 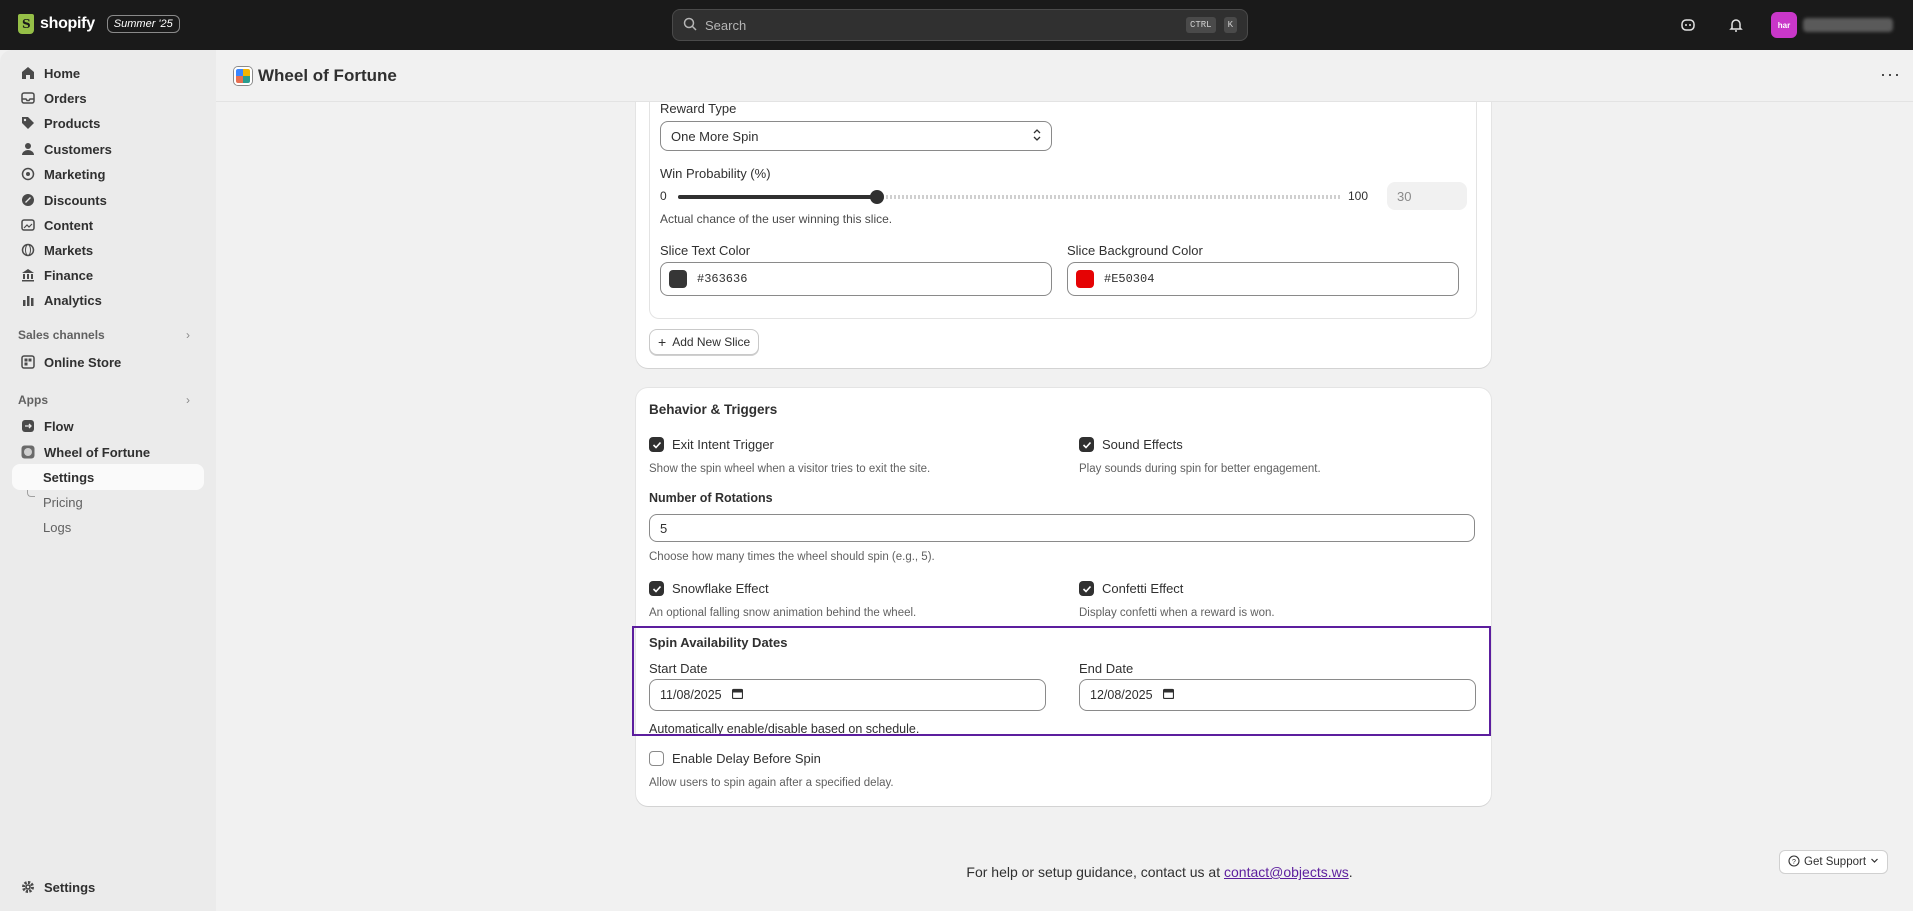 What do you see at coordinates (108, 123) in the screenshot?
I see `sidebar-item-products: Products` at bounding box center [108, 123].